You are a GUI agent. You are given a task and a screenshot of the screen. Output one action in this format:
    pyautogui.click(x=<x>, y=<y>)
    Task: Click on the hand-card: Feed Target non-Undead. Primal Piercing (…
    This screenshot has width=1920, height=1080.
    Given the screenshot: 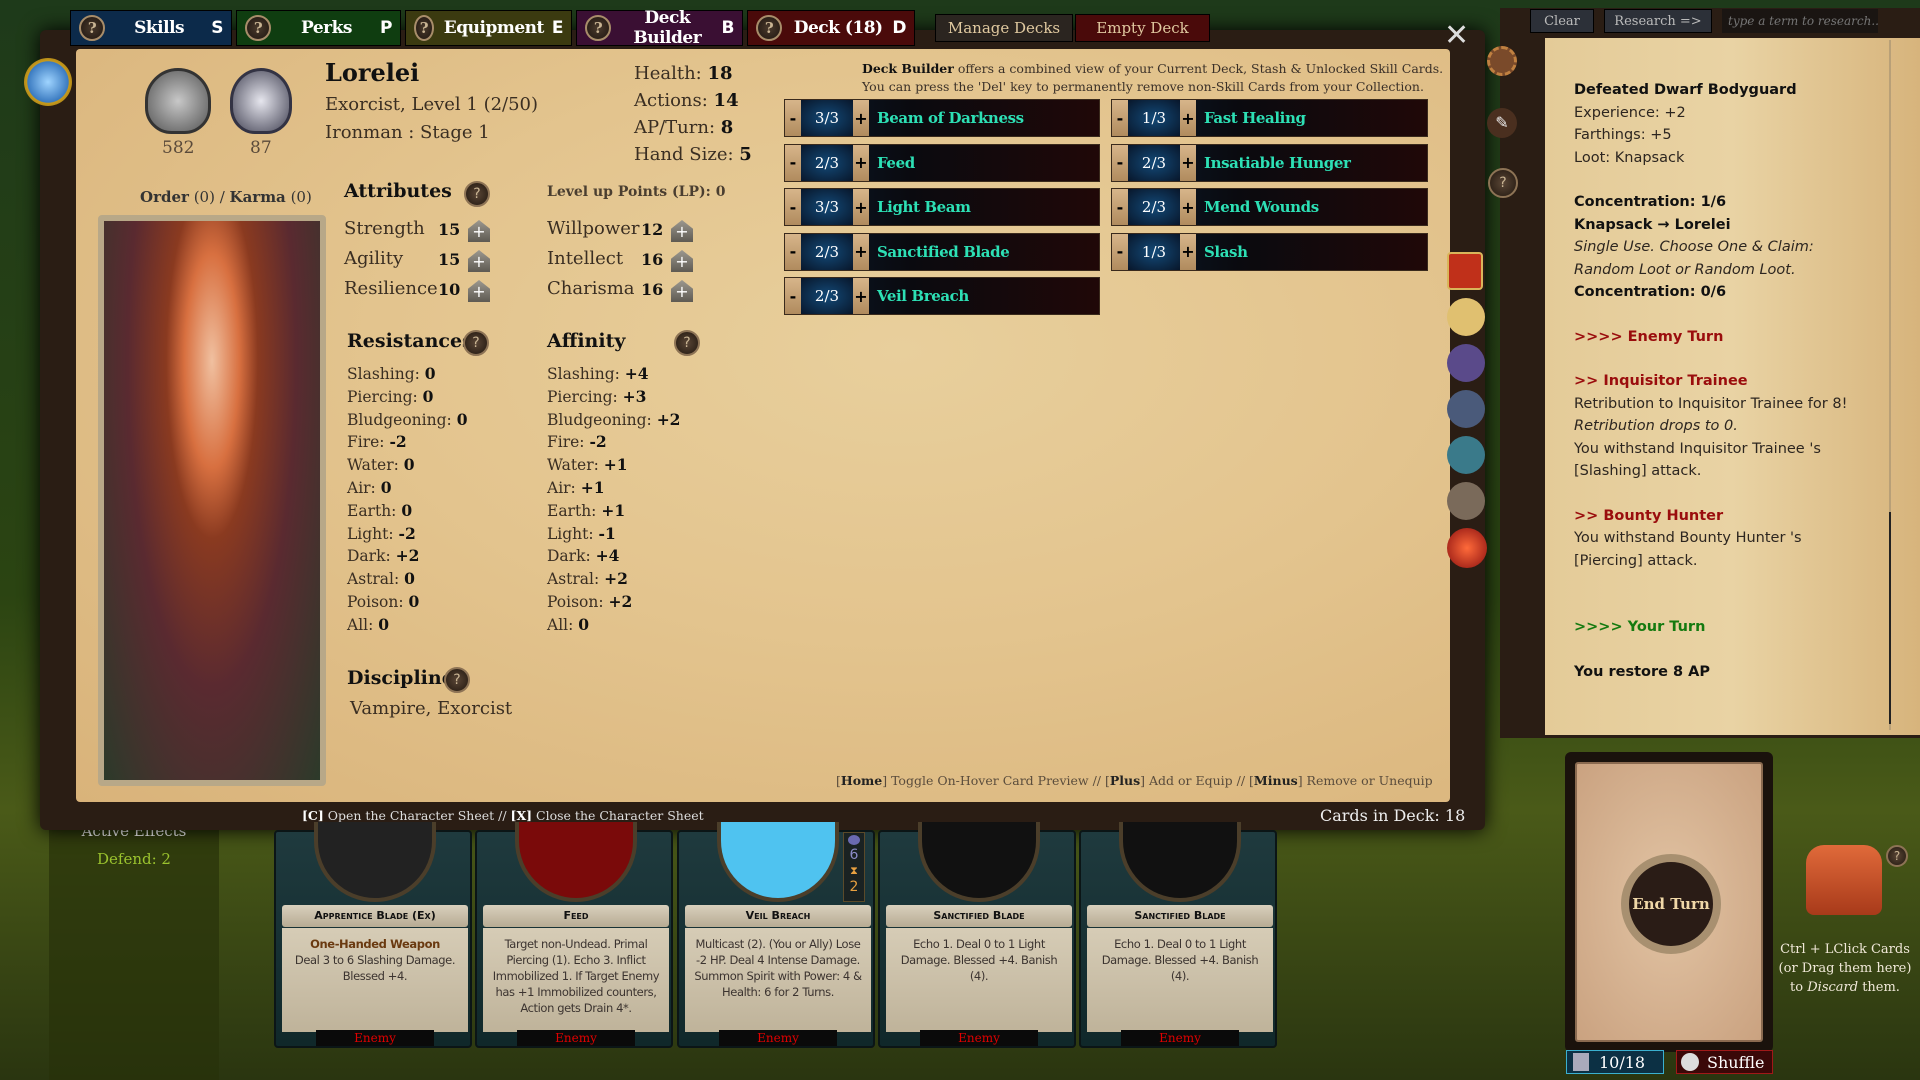 What is the action you would take?
    pyautogui.click(x=574, y=935)
    